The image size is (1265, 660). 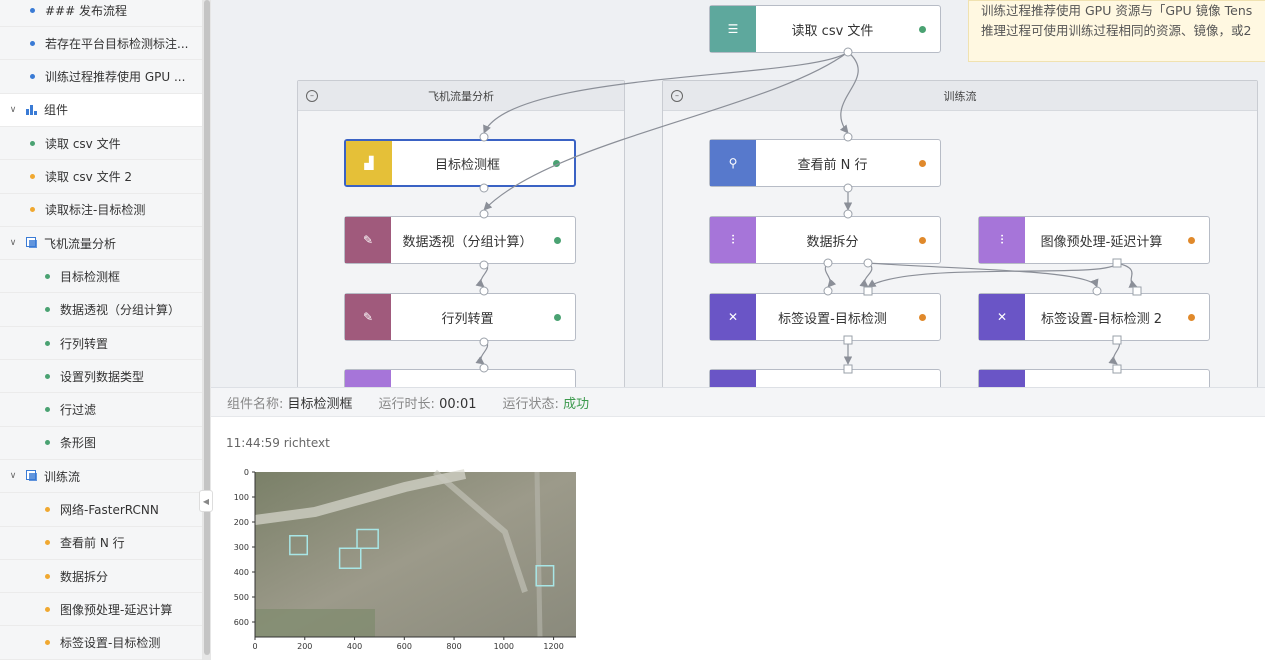 I want to click on tree-item: 图像预处理-延迟计算, so click(x=101, y=610).